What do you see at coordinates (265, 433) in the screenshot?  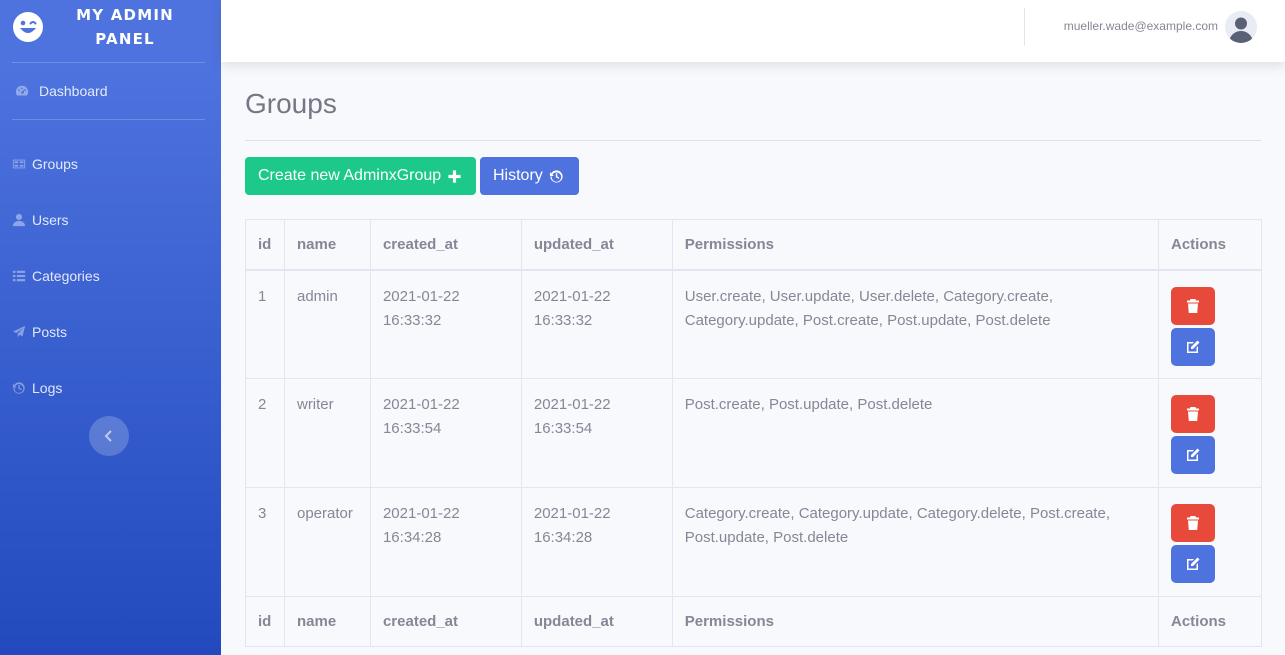 I see `cell-id: 2` at bounding box center [265, 433].